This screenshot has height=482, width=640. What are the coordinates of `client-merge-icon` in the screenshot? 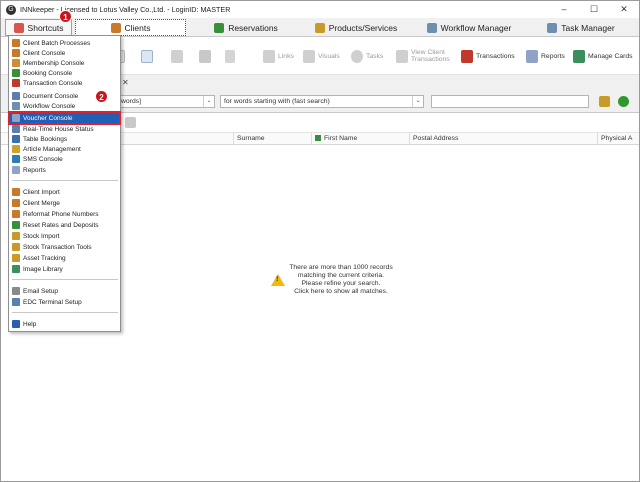 It's located at (16, 203).